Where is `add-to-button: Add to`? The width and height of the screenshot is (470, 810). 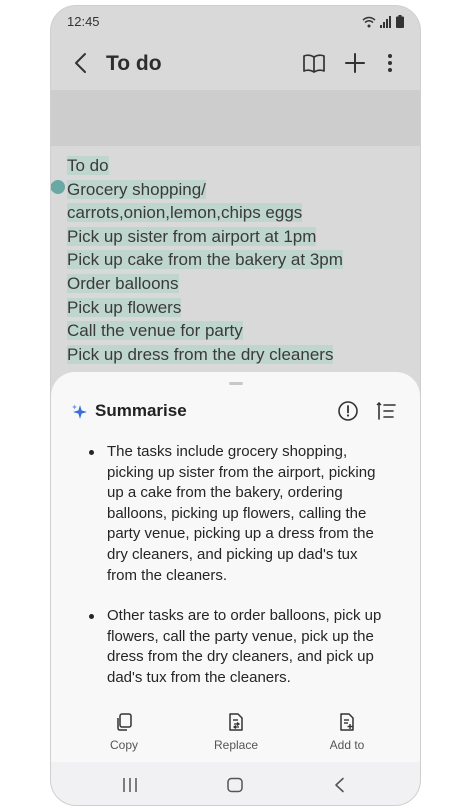
add-to-button: Add to is located at coordinates (347, 733).